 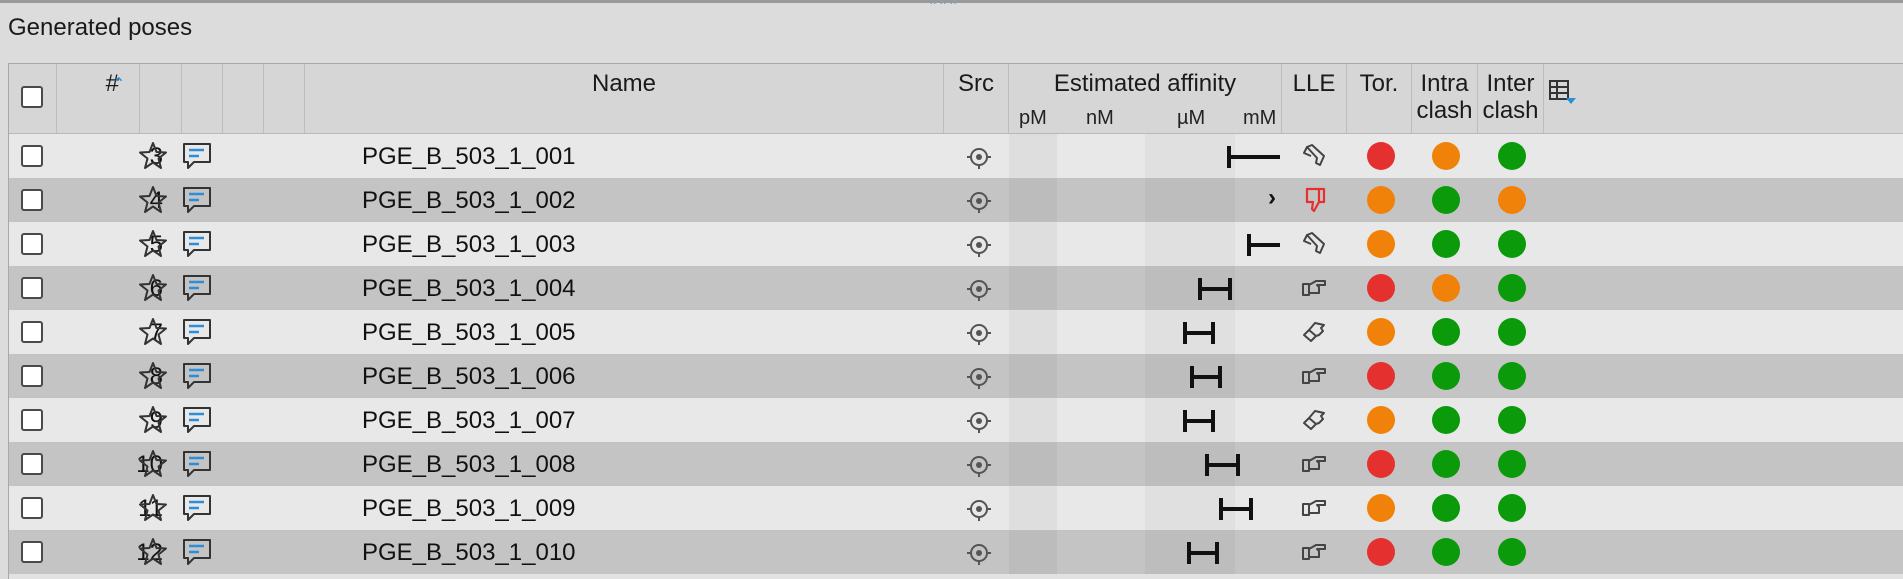 I want to click on pose-name: PGE_B_503_1_008, so click(x=469, y=465).